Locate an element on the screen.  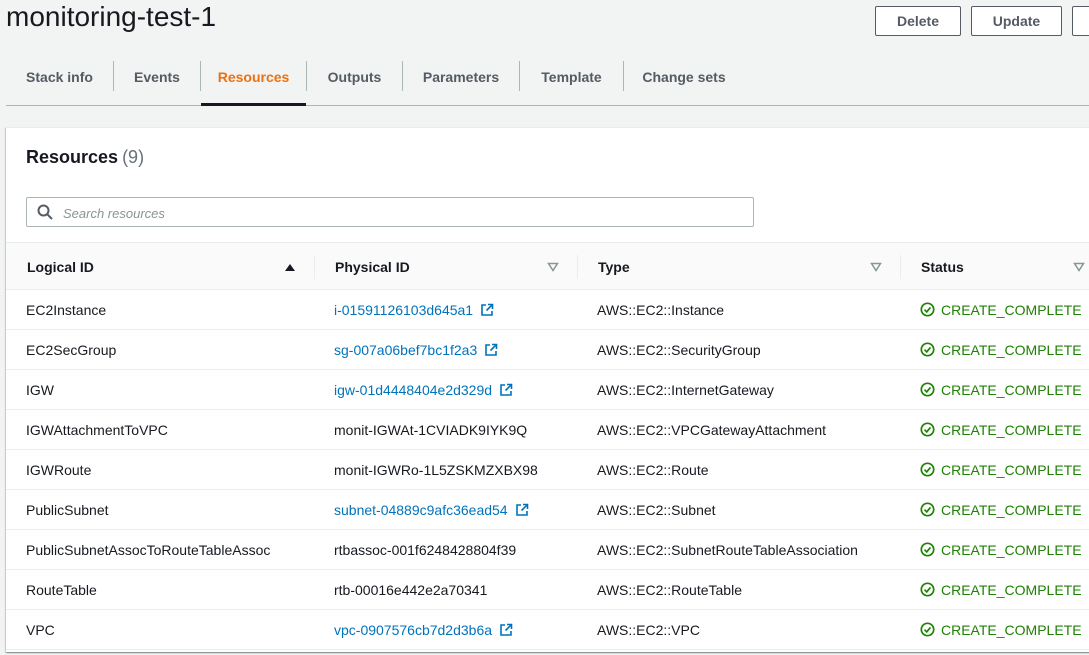
type-cell: AWS::EC2::Route is located at coordinates (653, 469).